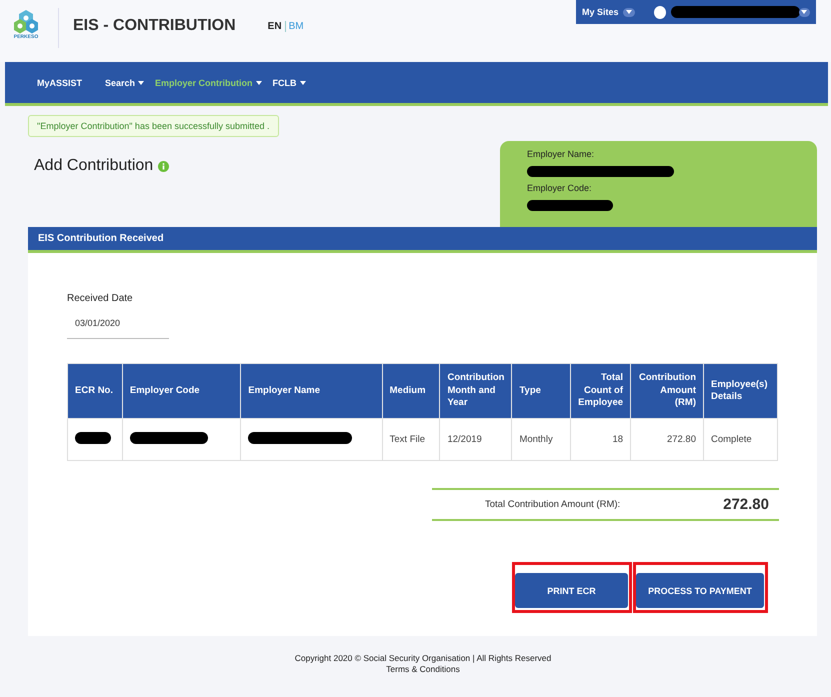 This screenshot has width=831, height=697. I want to click on employer-field-label: Employer Name:, so click(561, 154).